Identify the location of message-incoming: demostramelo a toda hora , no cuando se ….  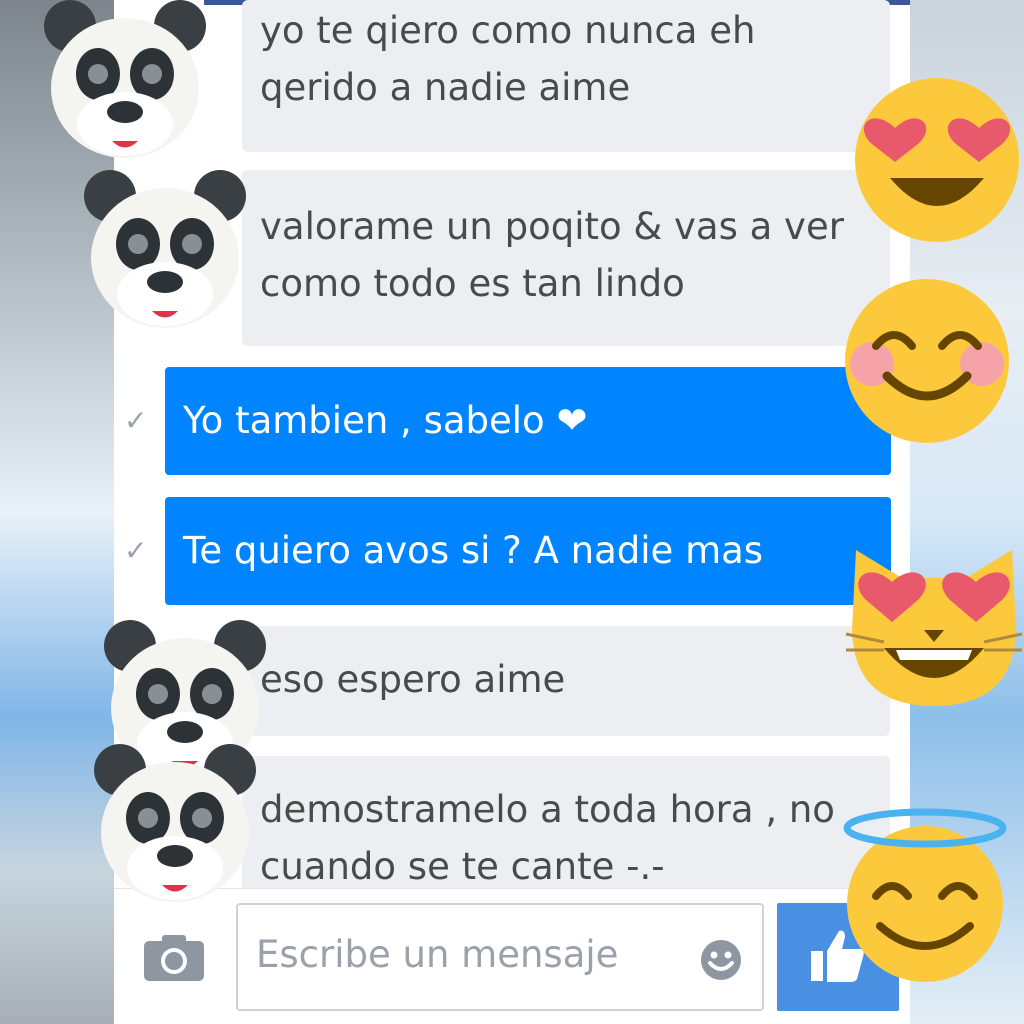
(566, 826).